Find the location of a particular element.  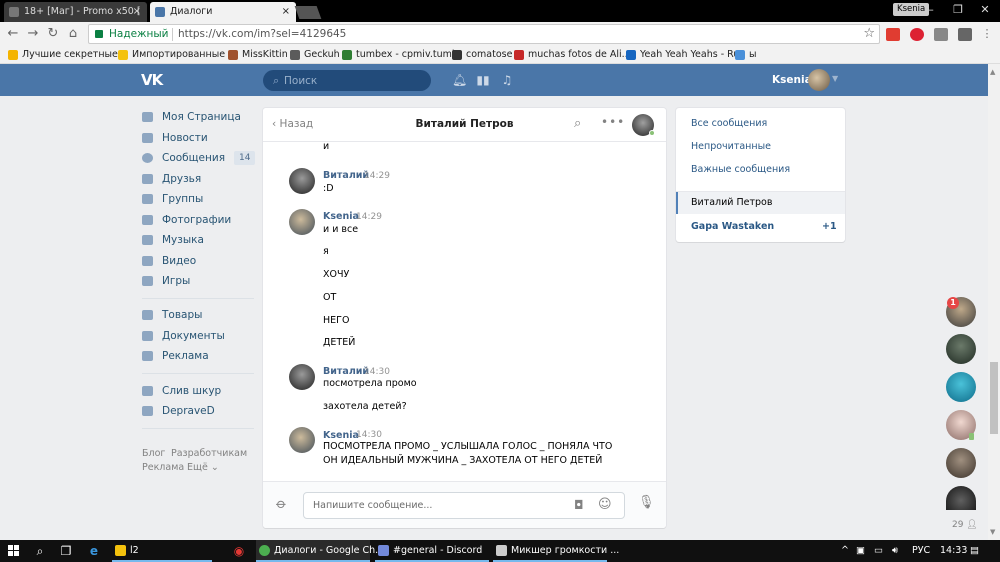

keyboard-language: РУС is located at coordinates (921, 551).